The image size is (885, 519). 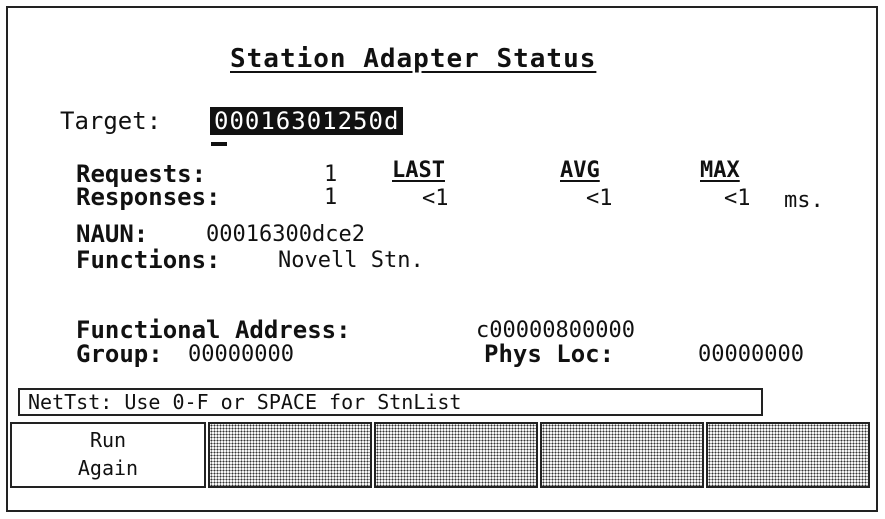 I want to click on softkey-bar: Run Again, so click(x=442, y=457).